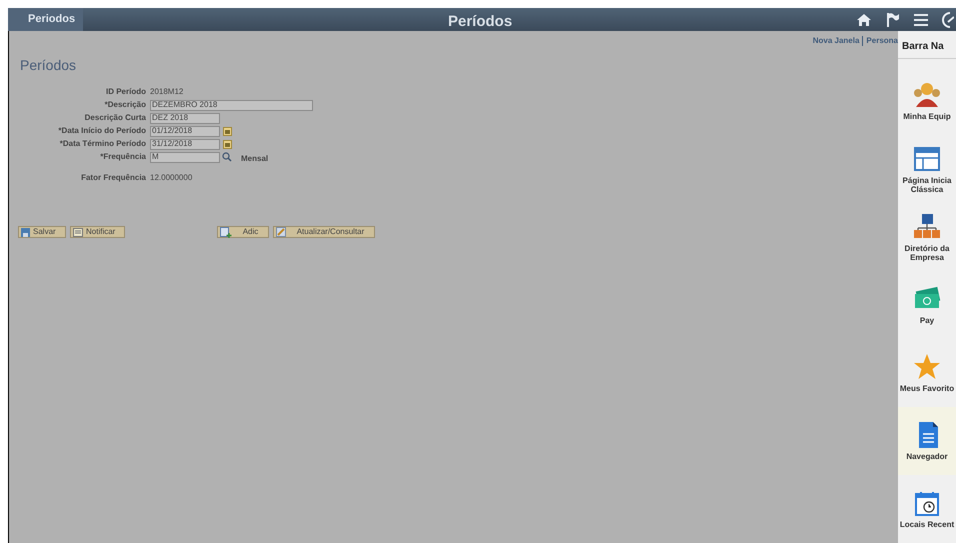 Image resolution: width=956 pixels, height=543 pixels. Describe the element at coordinates (254, 158) in the screenshot. I see `field-description: Mensal` at that location.